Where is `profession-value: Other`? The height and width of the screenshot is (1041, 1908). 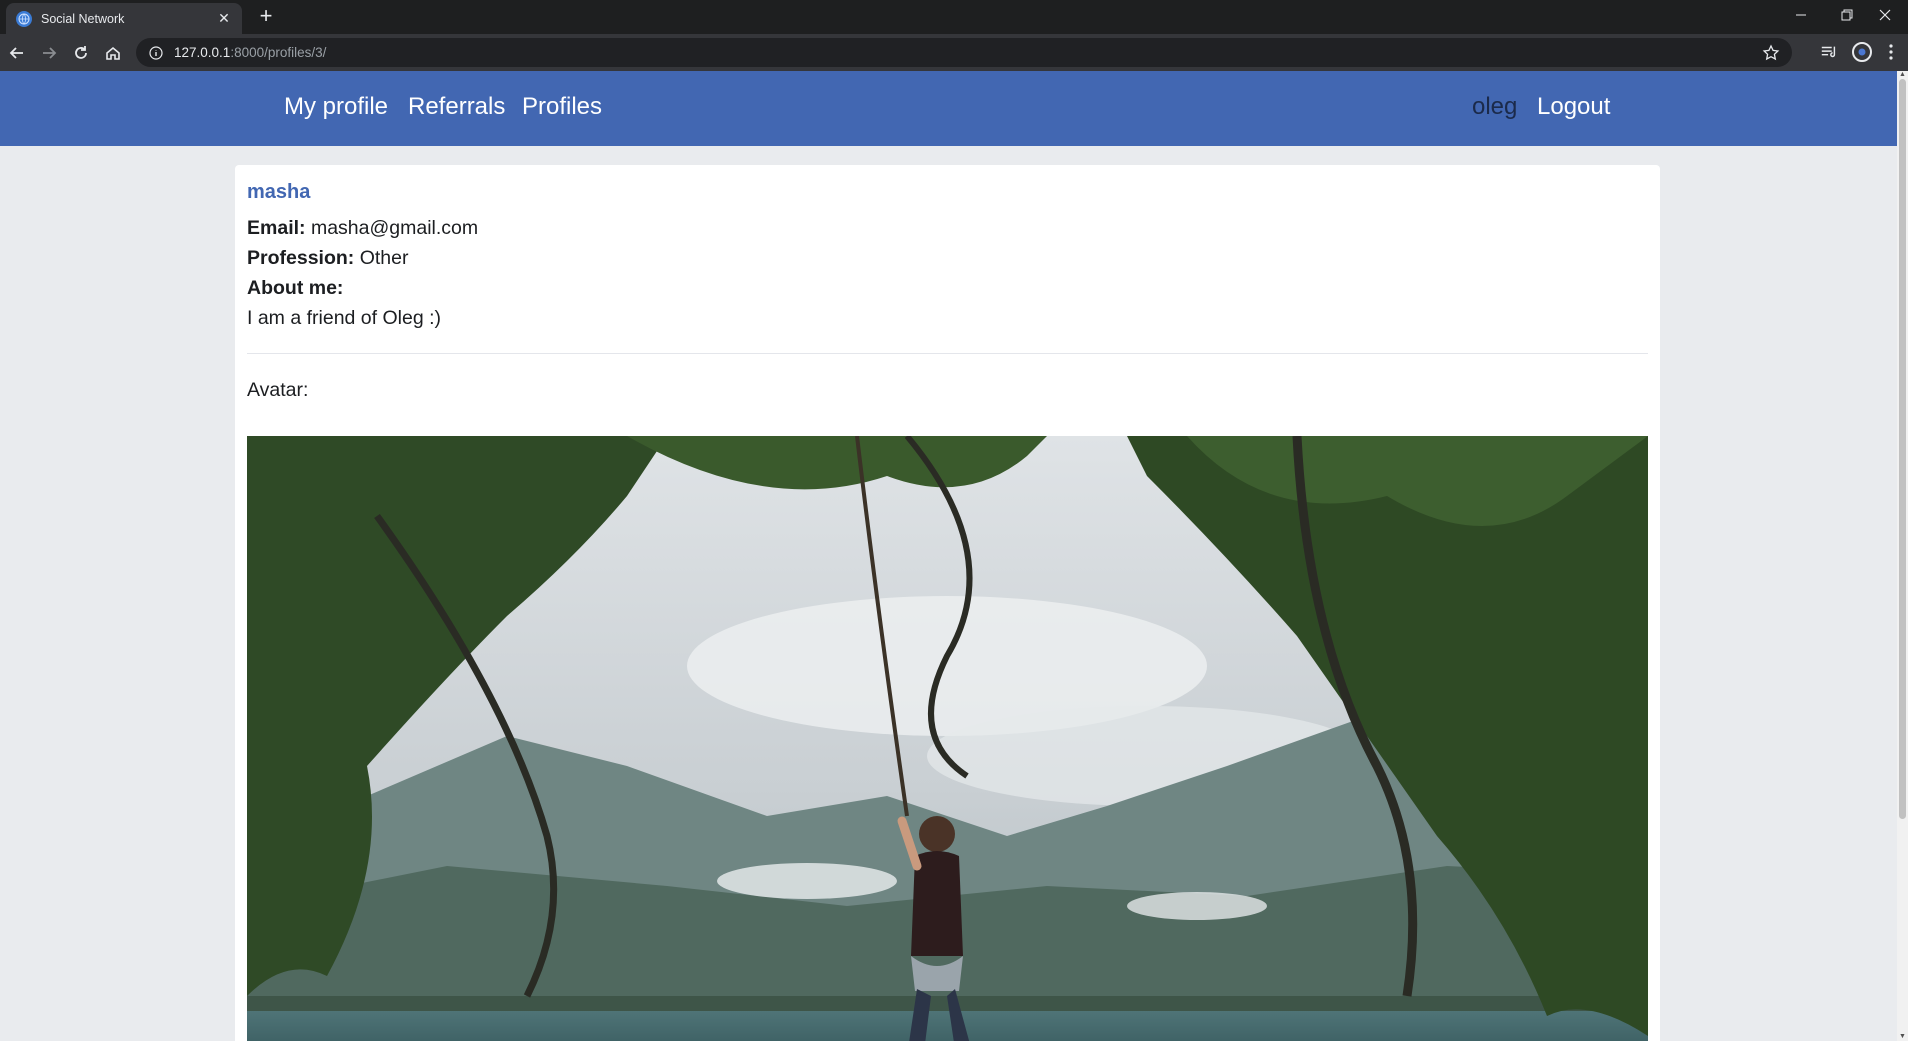 profession-value: Other is located at coordinates (384, 258).